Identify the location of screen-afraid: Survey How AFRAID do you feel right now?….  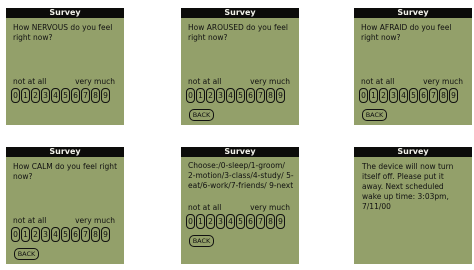
(413, 66).